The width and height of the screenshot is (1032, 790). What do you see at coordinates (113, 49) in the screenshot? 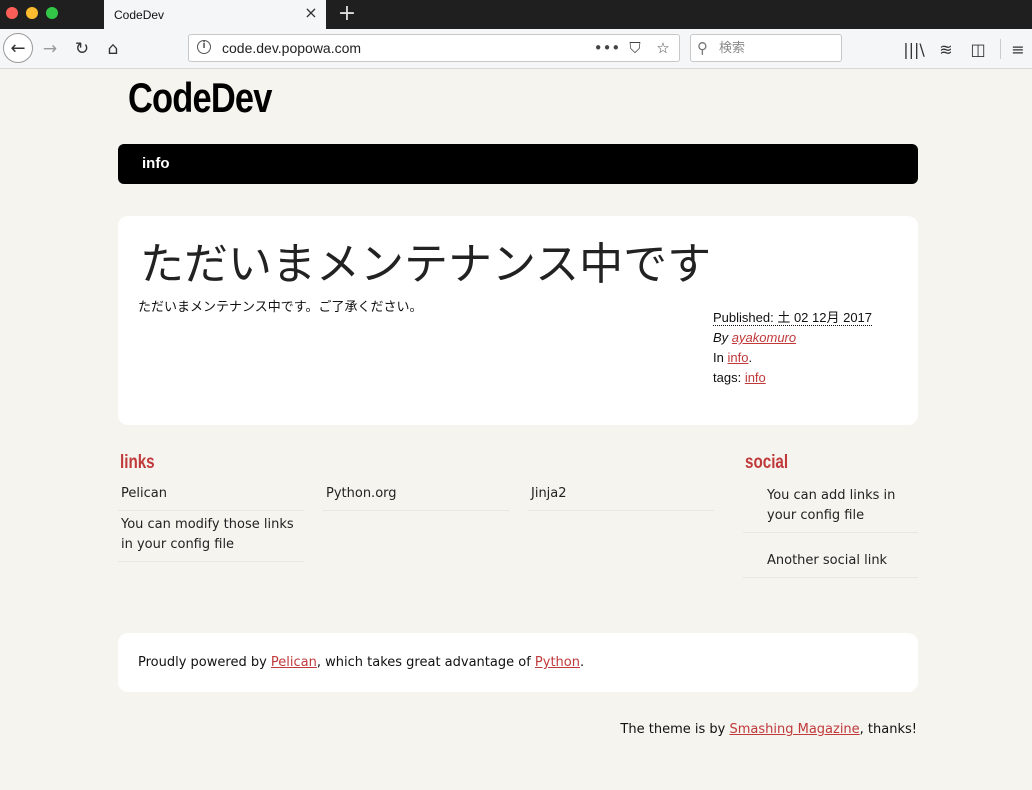
I see `home-icon: ⌂` at bounding box center [113, 49].